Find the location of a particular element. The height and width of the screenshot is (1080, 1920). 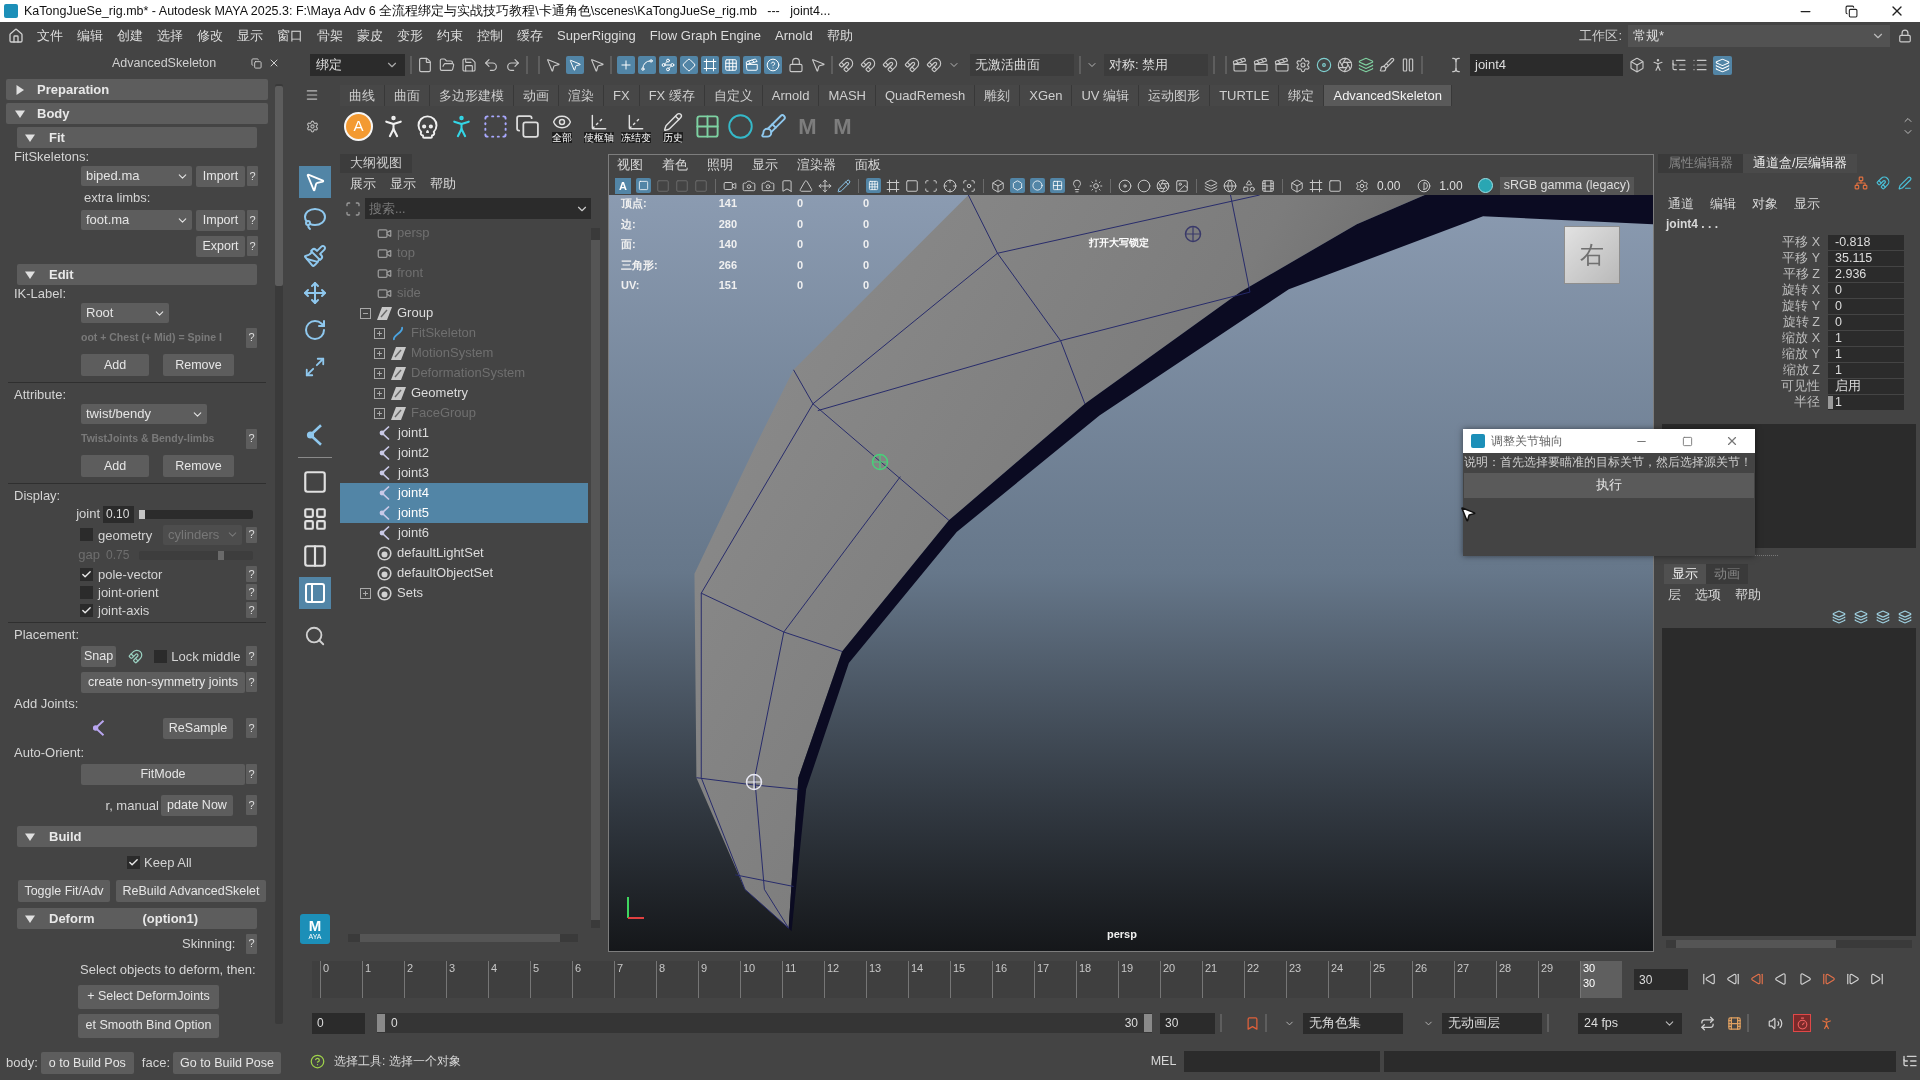

diagonal-arrows-icon is located at coordinates (315, 367).